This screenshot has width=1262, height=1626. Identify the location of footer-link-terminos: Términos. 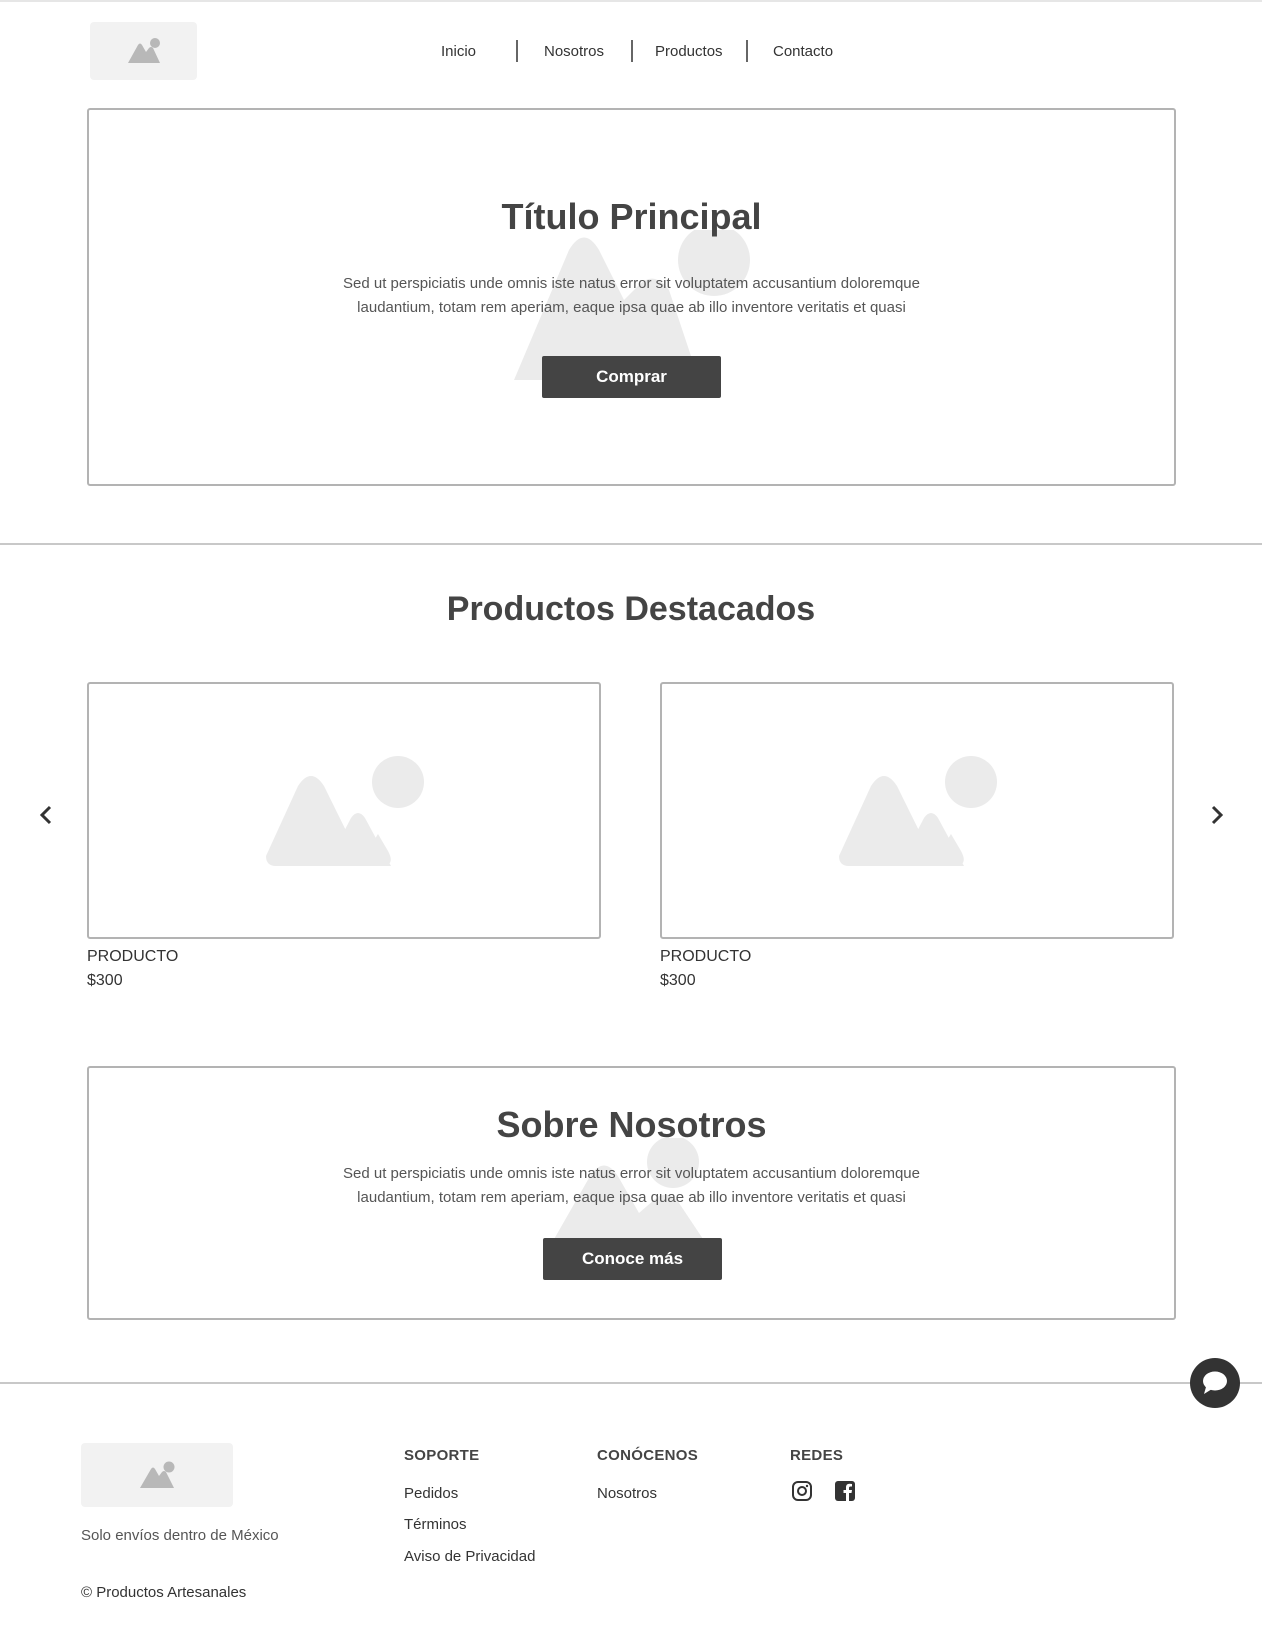
(435, 1524).